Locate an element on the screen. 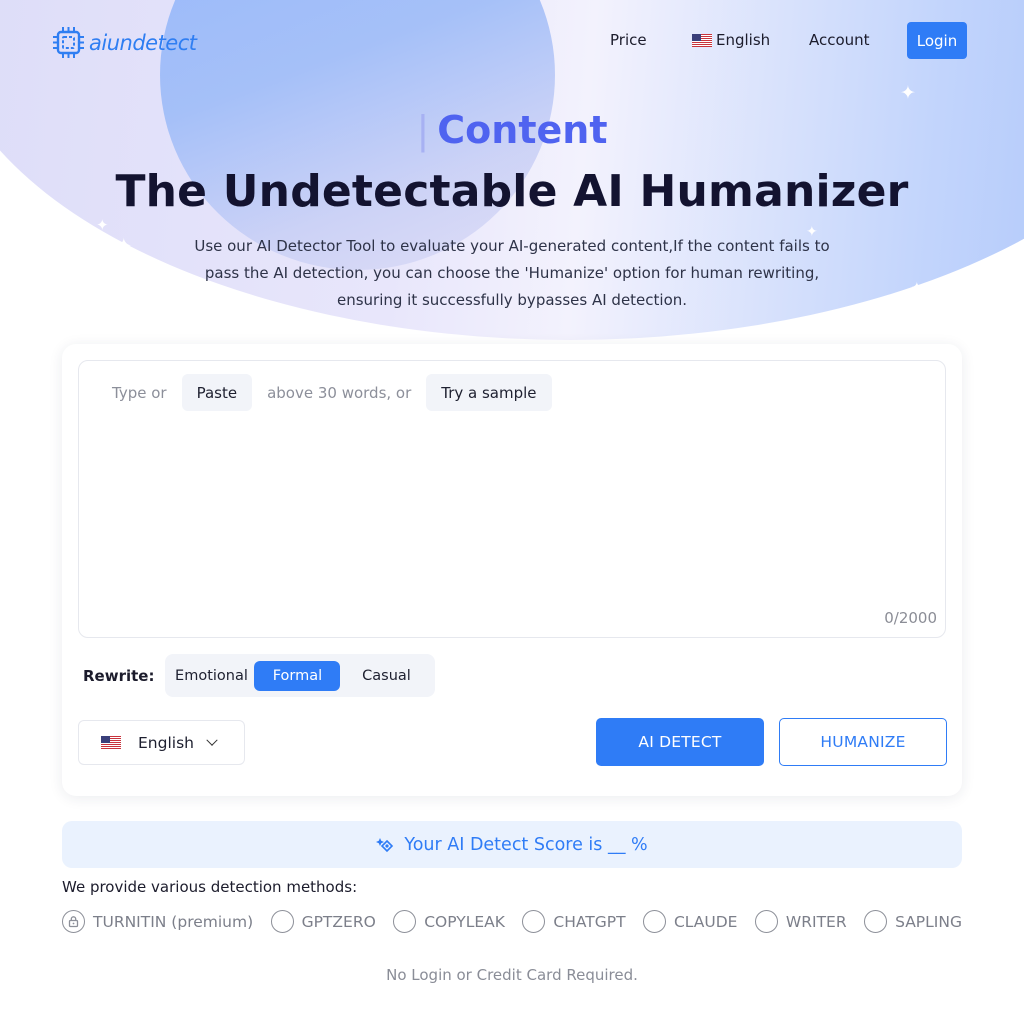 This screenshot has height=1024, width=1024. rewrite-option-emotional: Emotional is located at coordinates (211, 676).